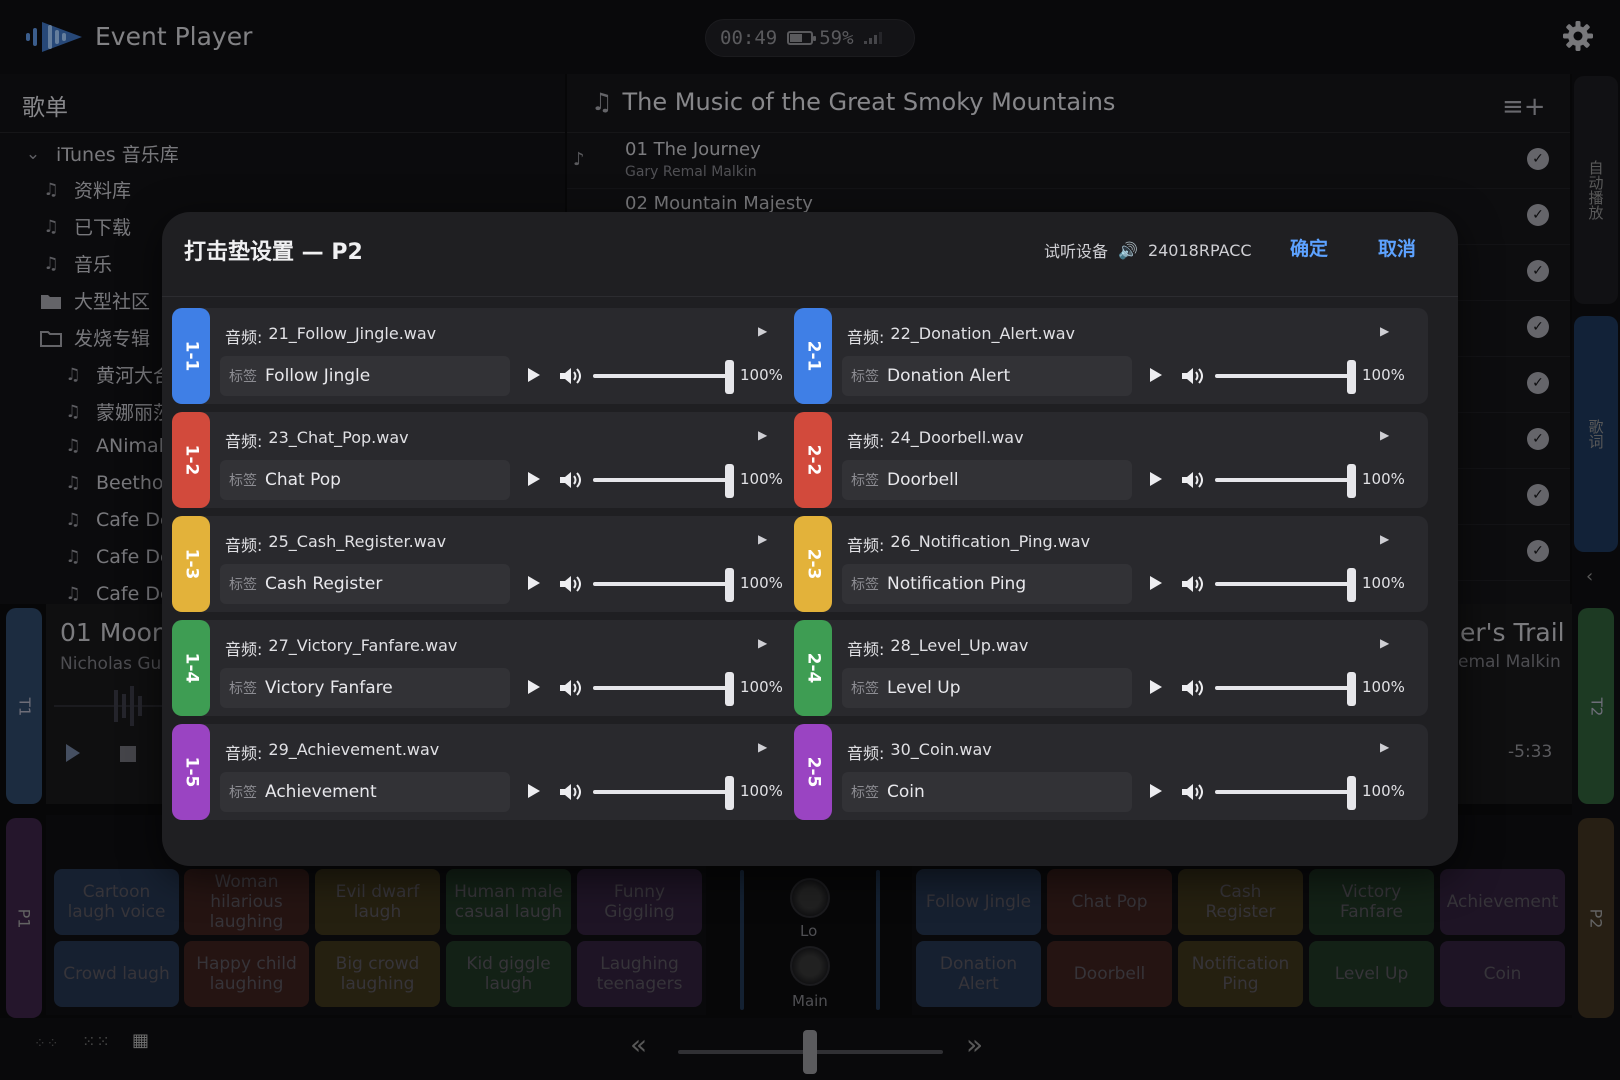 The width and height of the screenshot is (1620, 1080). Describe the element at coordinates (1397, 247) in the screenshot. I see `cancel-button: 取消` at that location.